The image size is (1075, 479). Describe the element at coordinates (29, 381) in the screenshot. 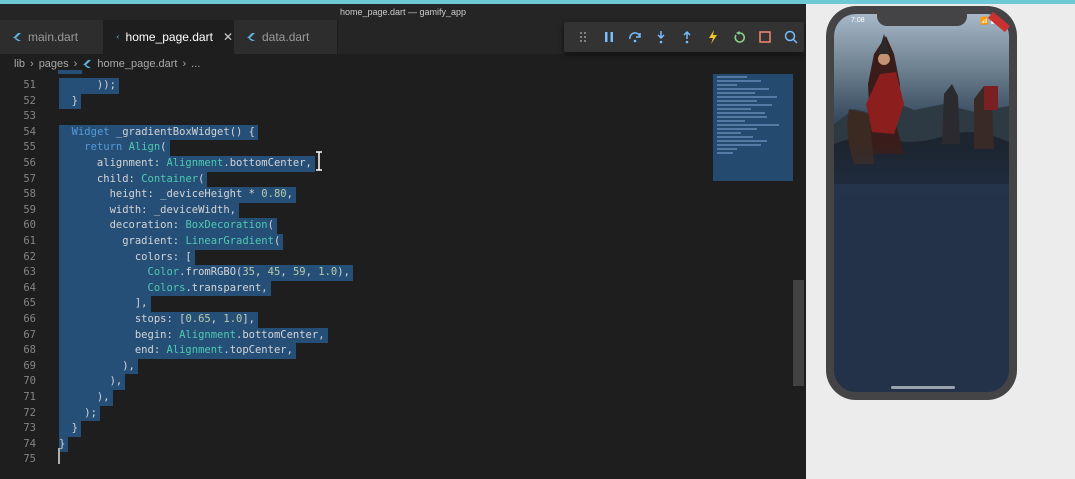

I see `line-number: 70` at that location.